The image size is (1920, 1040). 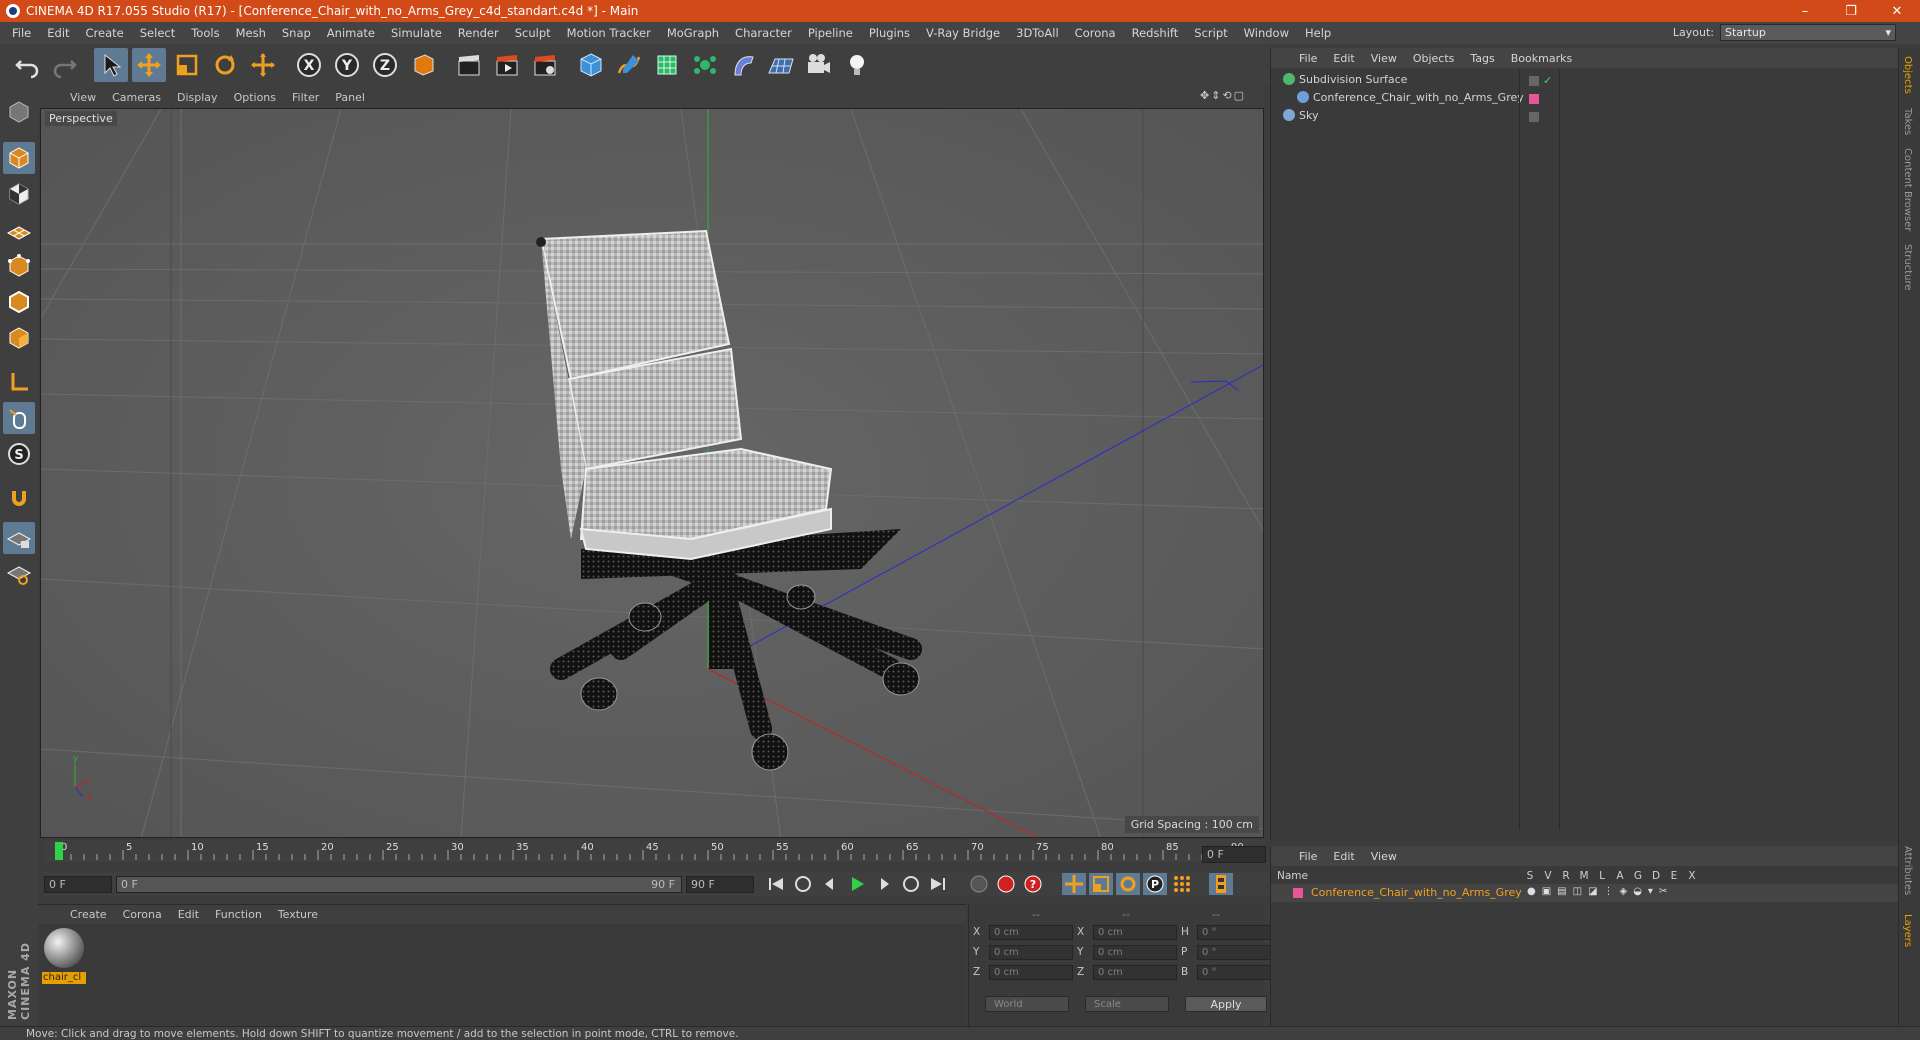 I want to click on tab-content-browser: Content Browser, so click(x=1907, y=189).